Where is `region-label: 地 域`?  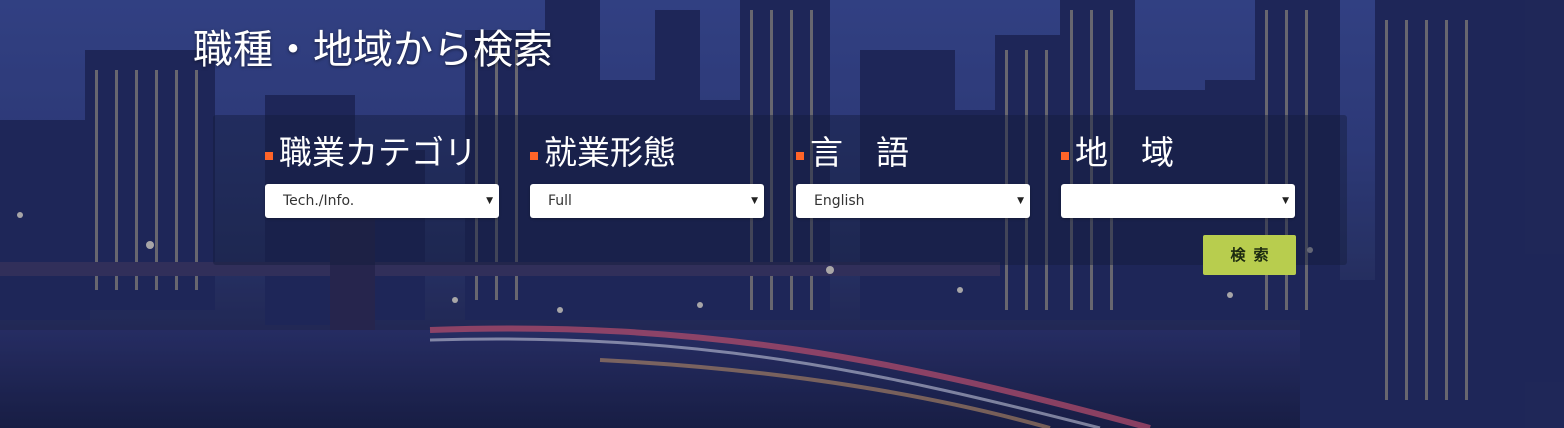 region-label: 地 域 is located at coordinates (1178, 153).